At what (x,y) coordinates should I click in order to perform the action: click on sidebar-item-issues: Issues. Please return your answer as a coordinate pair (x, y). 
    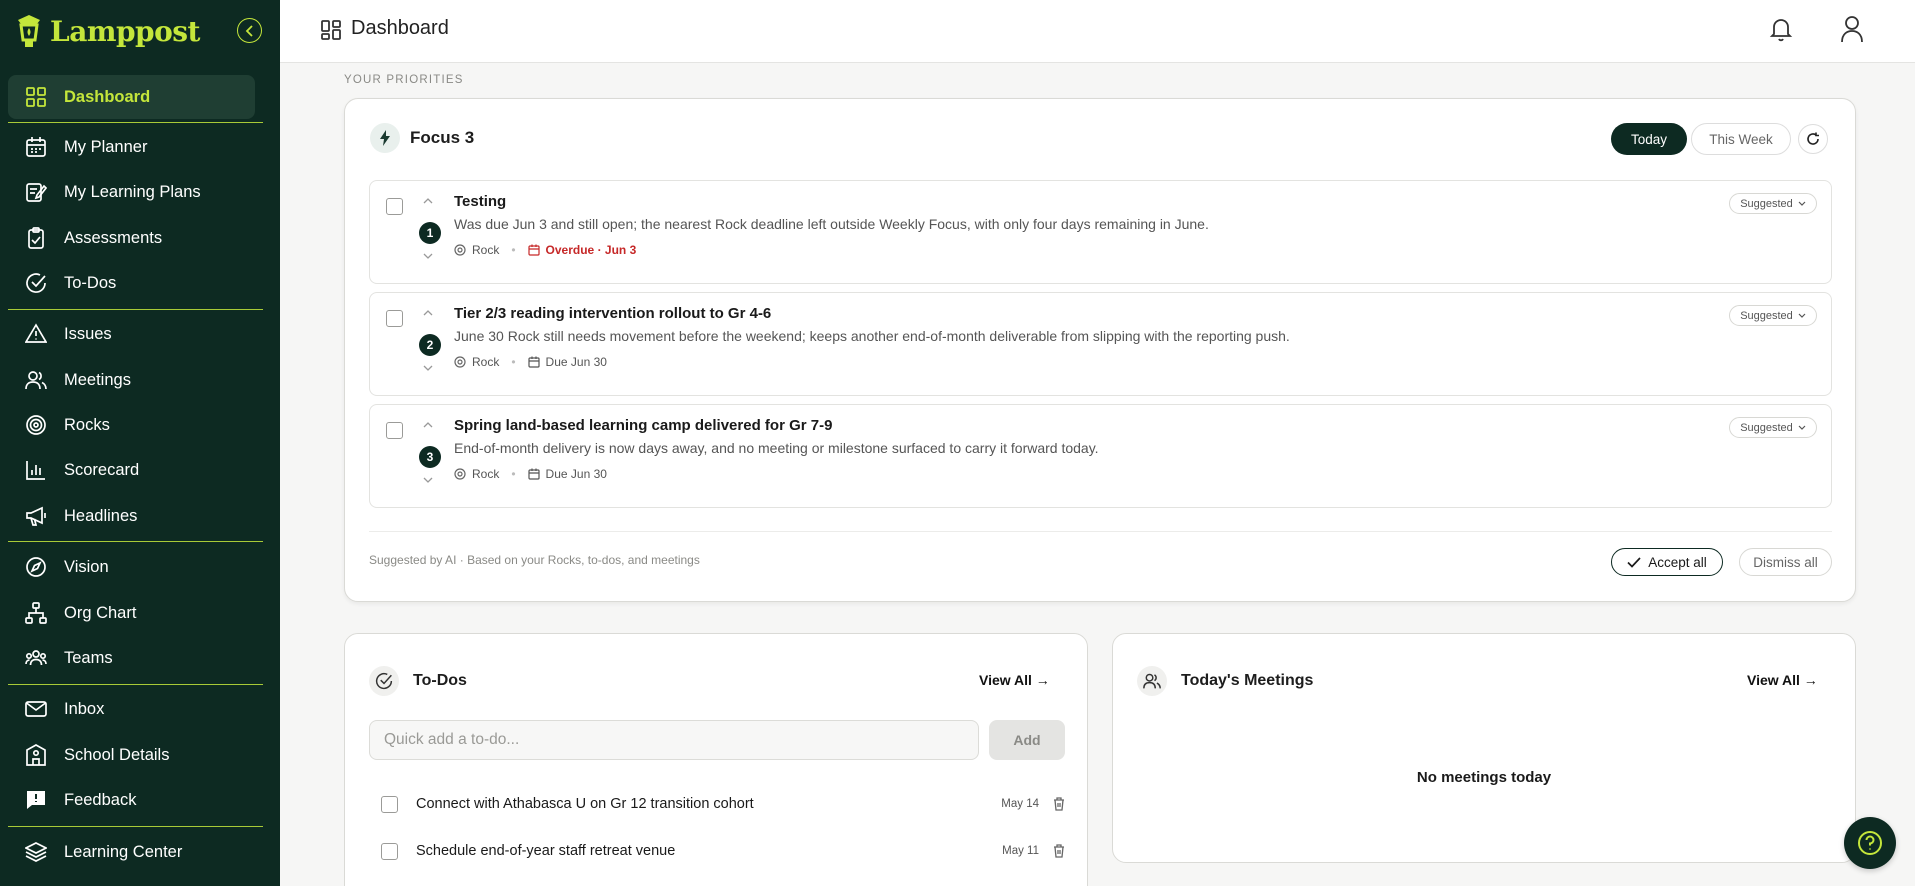
    Looking at the image, I should click on (131, 334).